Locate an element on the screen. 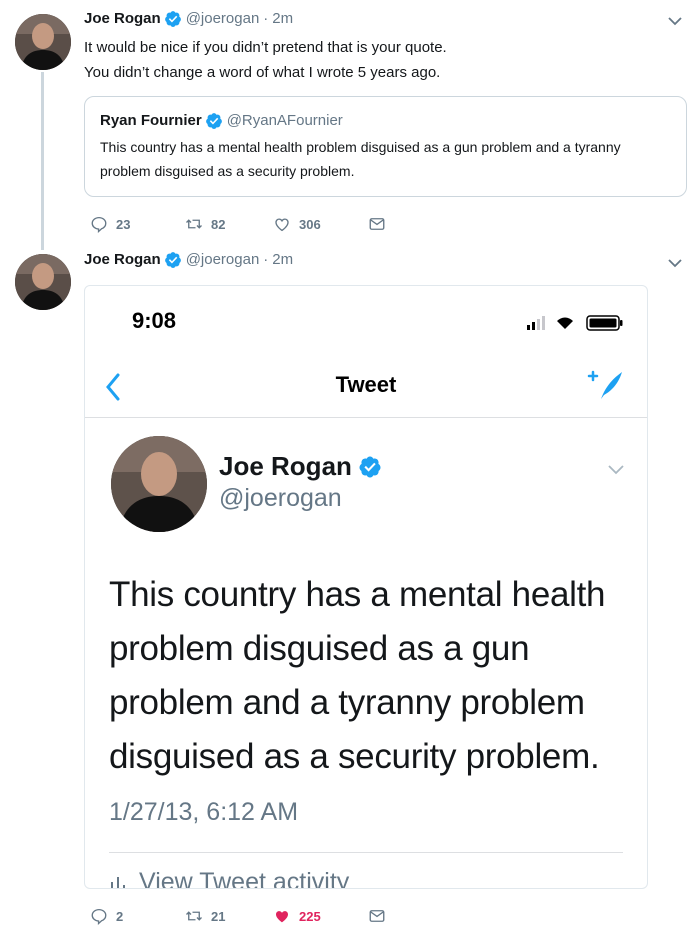 Image resolution: width=700 pixels, height=936 pixels. heart-icon is located at coordinates (282, 225).